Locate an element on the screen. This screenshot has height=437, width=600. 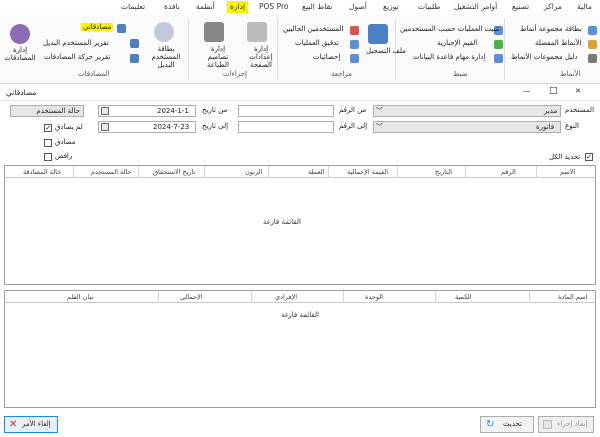
col-date: التاريخ is located at coordinates (443, 172).